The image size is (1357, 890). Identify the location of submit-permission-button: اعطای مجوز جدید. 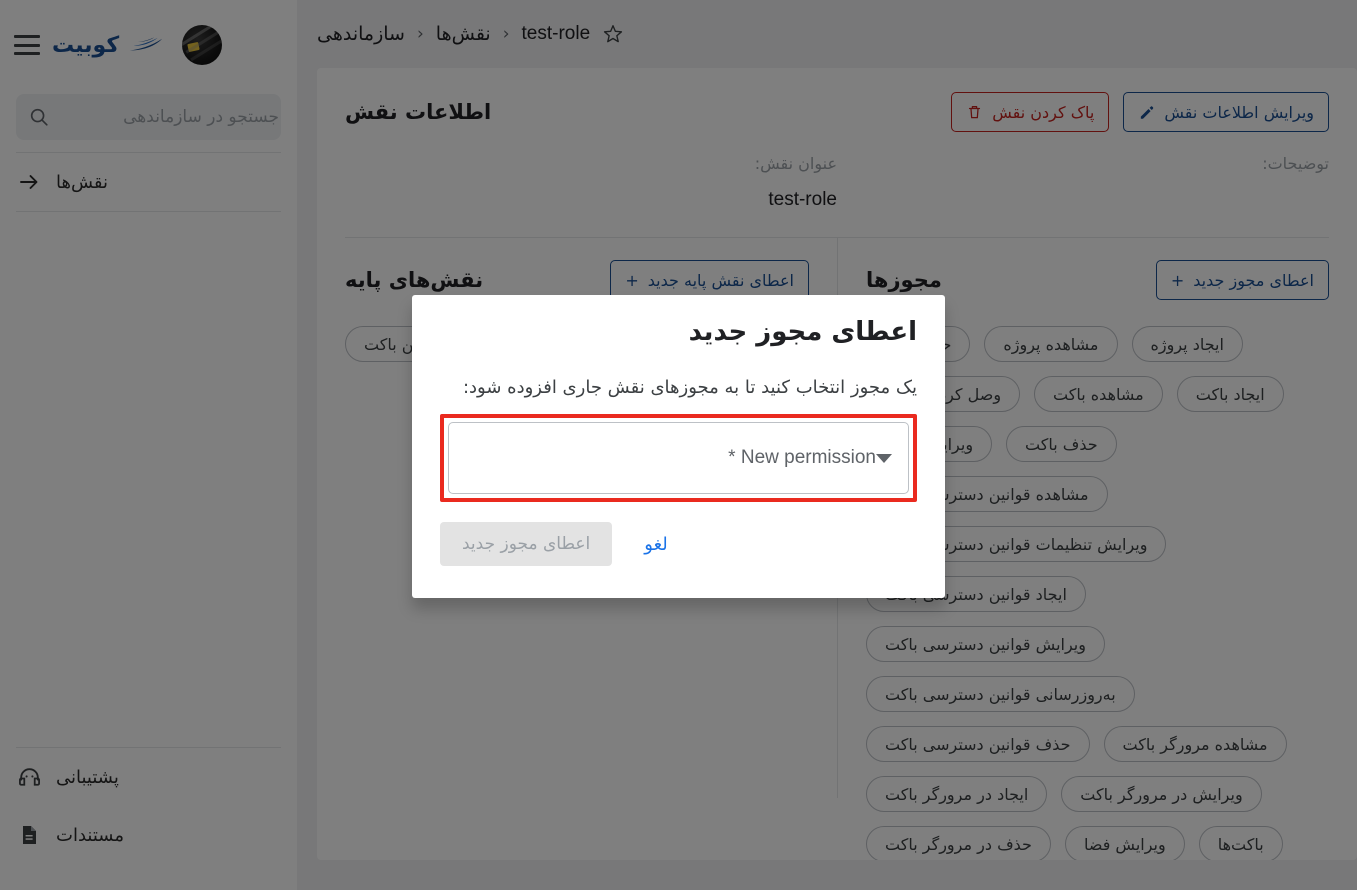
(526, 544).